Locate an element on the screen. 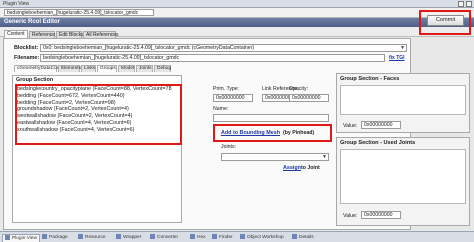  object-workshop-icon is located at coordinates (242, 236).